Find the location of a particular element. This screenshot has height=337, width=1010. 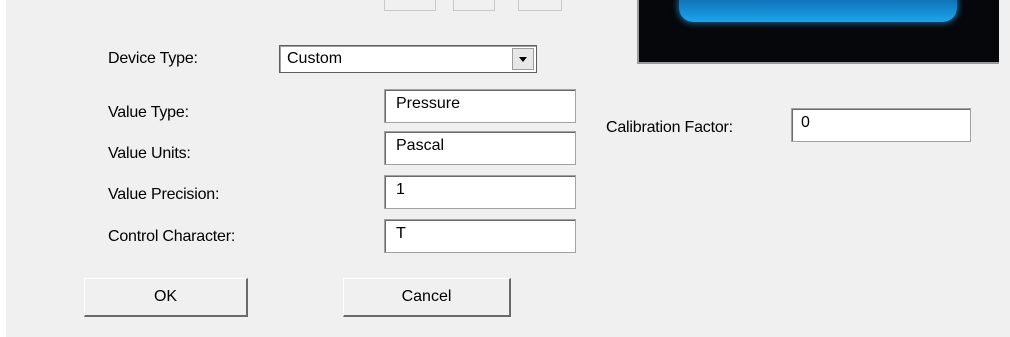

device-type-dropdown-button is located at coordinates (523, 59).